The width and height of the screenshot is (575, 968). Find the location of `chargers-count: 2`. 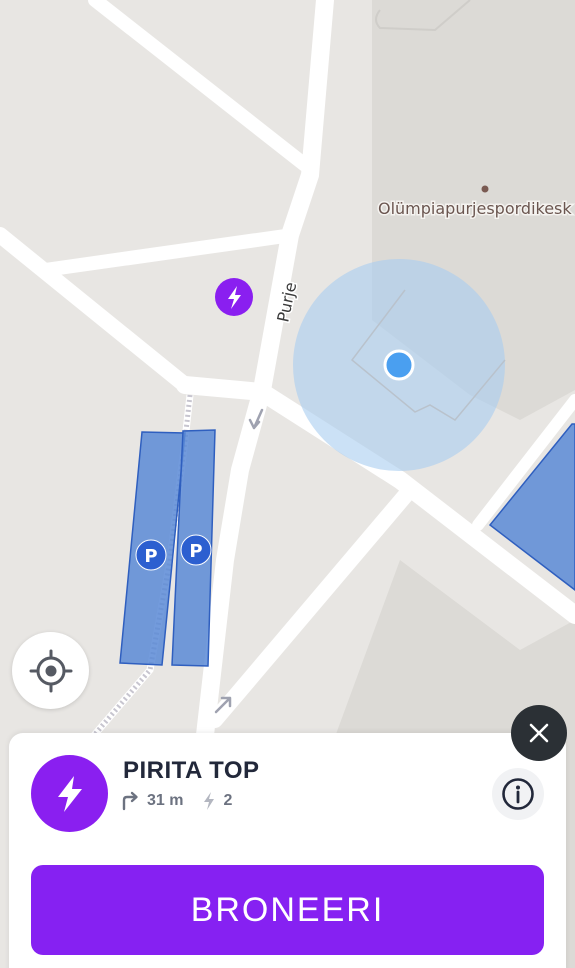

chargers-count: 2 is located at coordinates (228, 800).